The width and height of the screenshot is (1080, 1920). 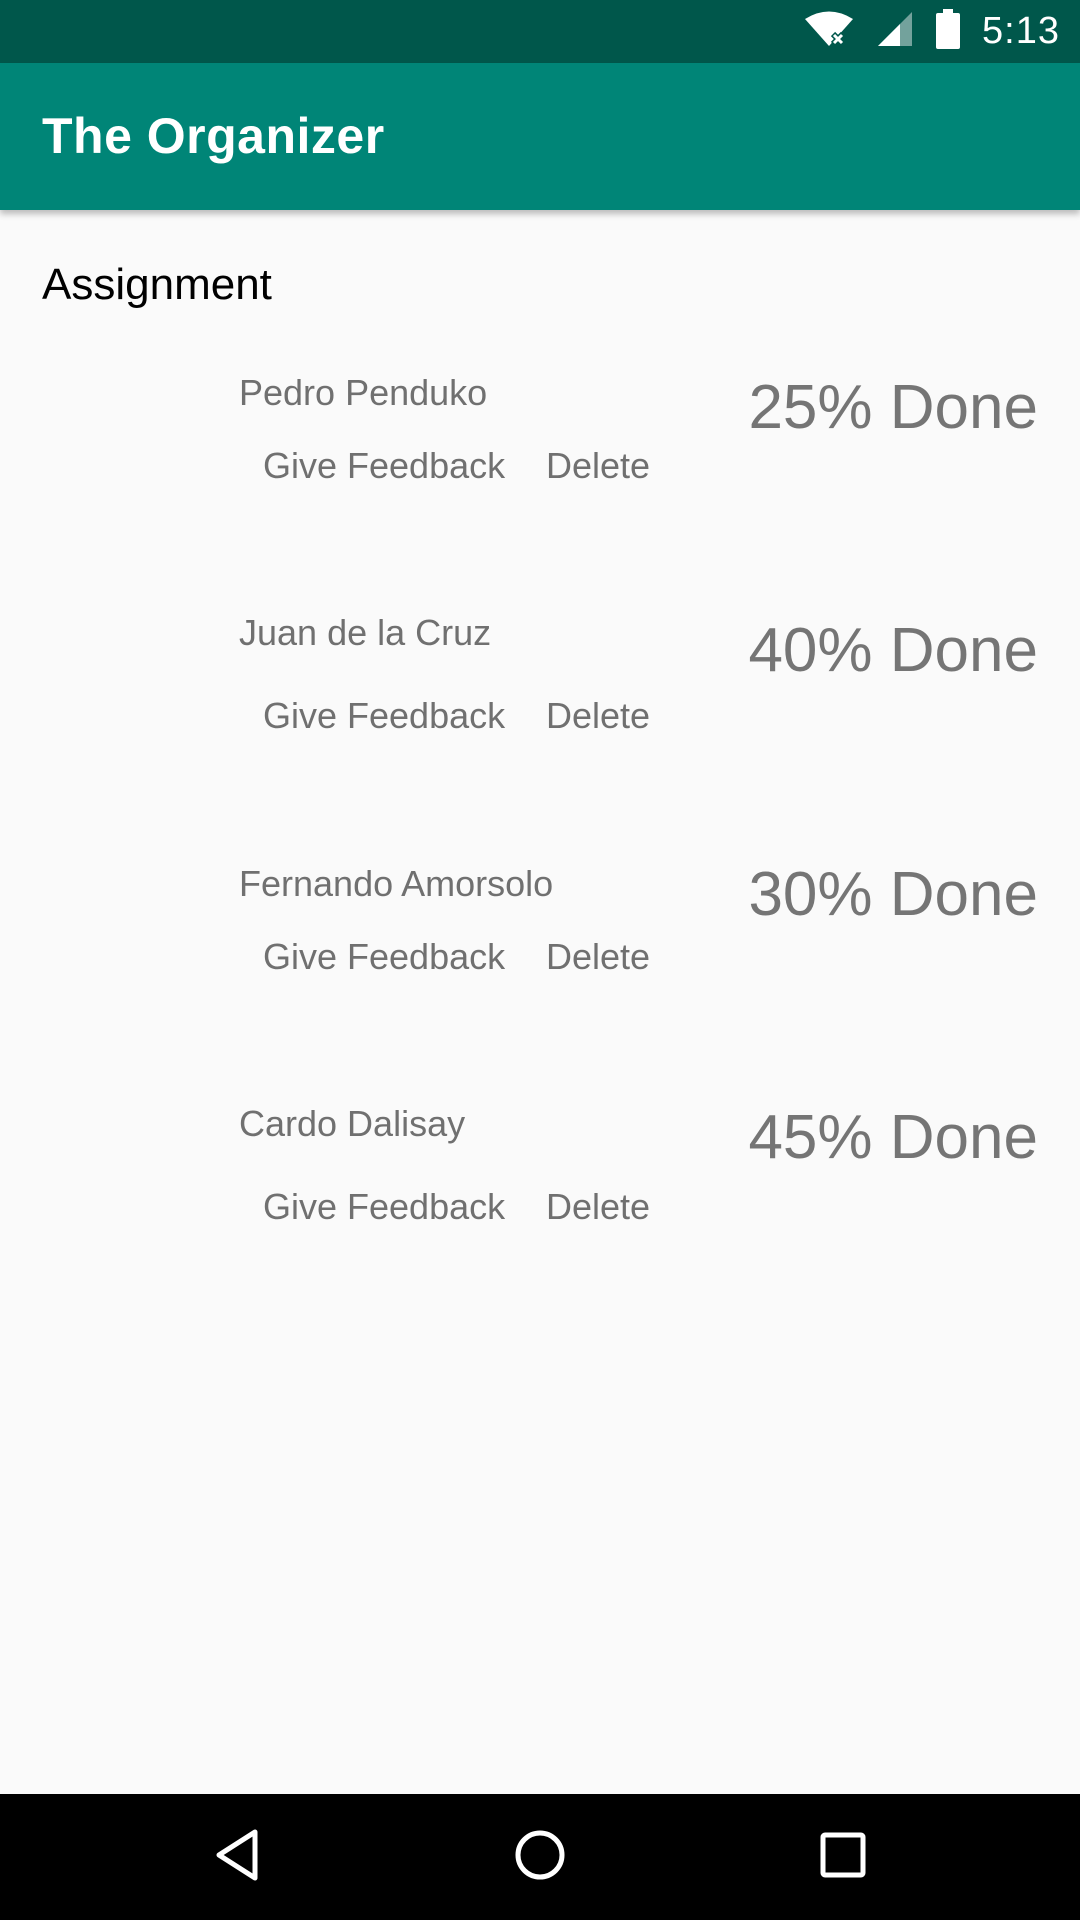 I want to click on navigation-bar, so click(x=540, y=1857).